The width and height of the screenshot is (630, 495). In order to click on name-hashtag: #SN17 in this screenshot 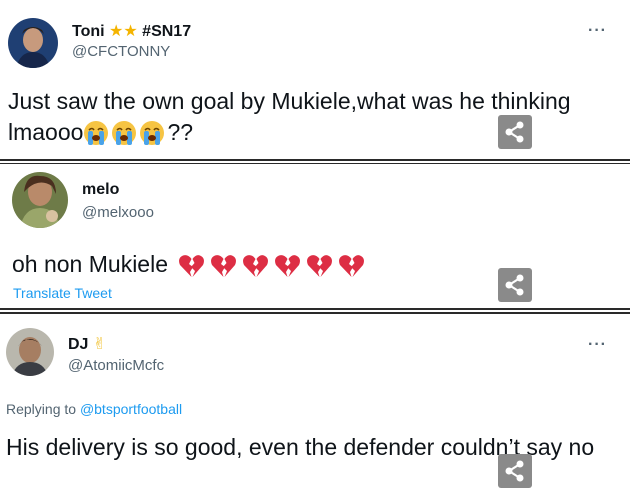, I will do `click(167, 31)`.